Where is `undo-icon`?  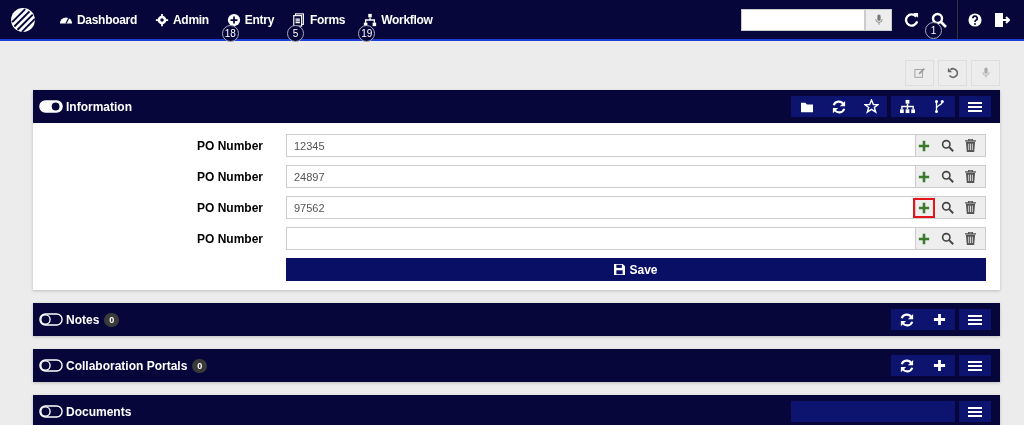
undo-icon is located at coordinates (952, 73).